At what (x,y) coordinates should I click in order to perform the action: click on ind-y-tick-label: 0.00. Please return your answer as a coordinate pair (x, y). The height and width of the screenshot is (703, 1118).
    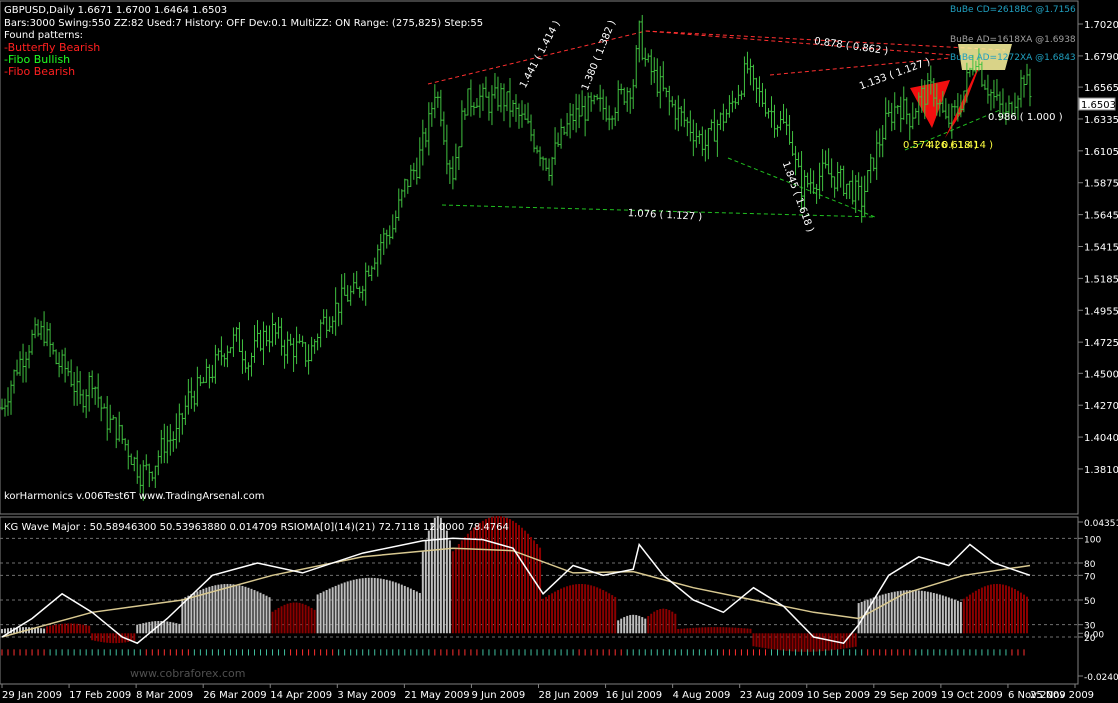
    Looking at the image, I should click on (1094, 635).